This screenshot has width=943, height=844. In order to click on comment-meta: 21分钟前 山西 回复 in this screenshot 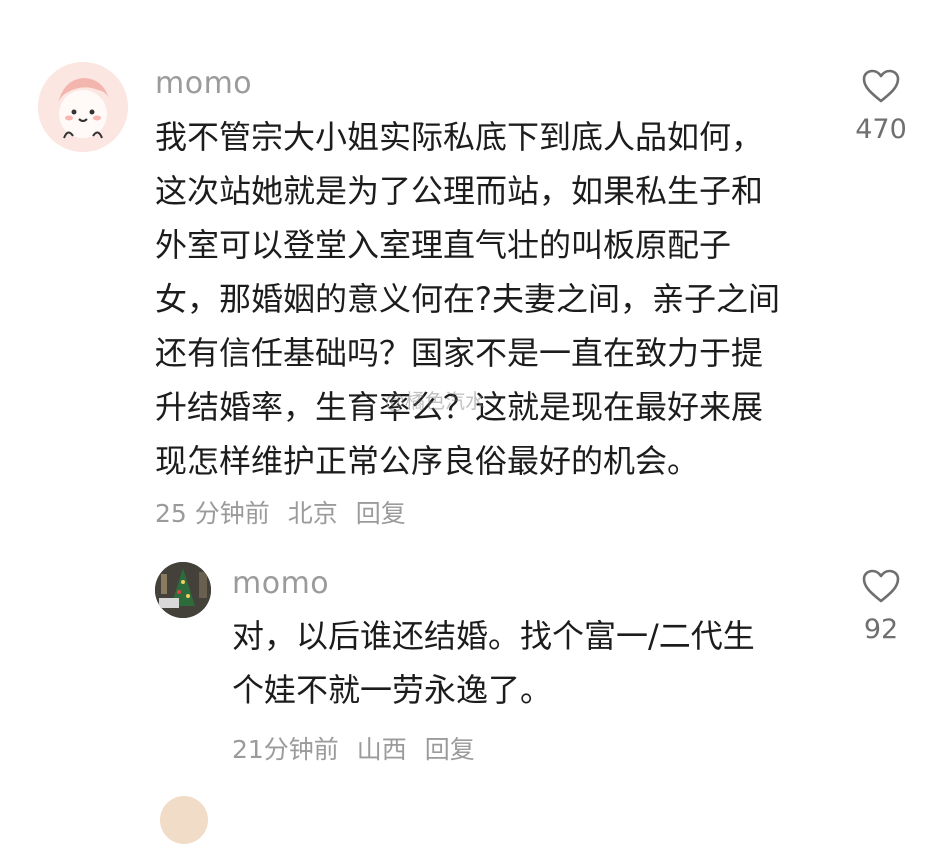, I will do `click(358, 748)`.